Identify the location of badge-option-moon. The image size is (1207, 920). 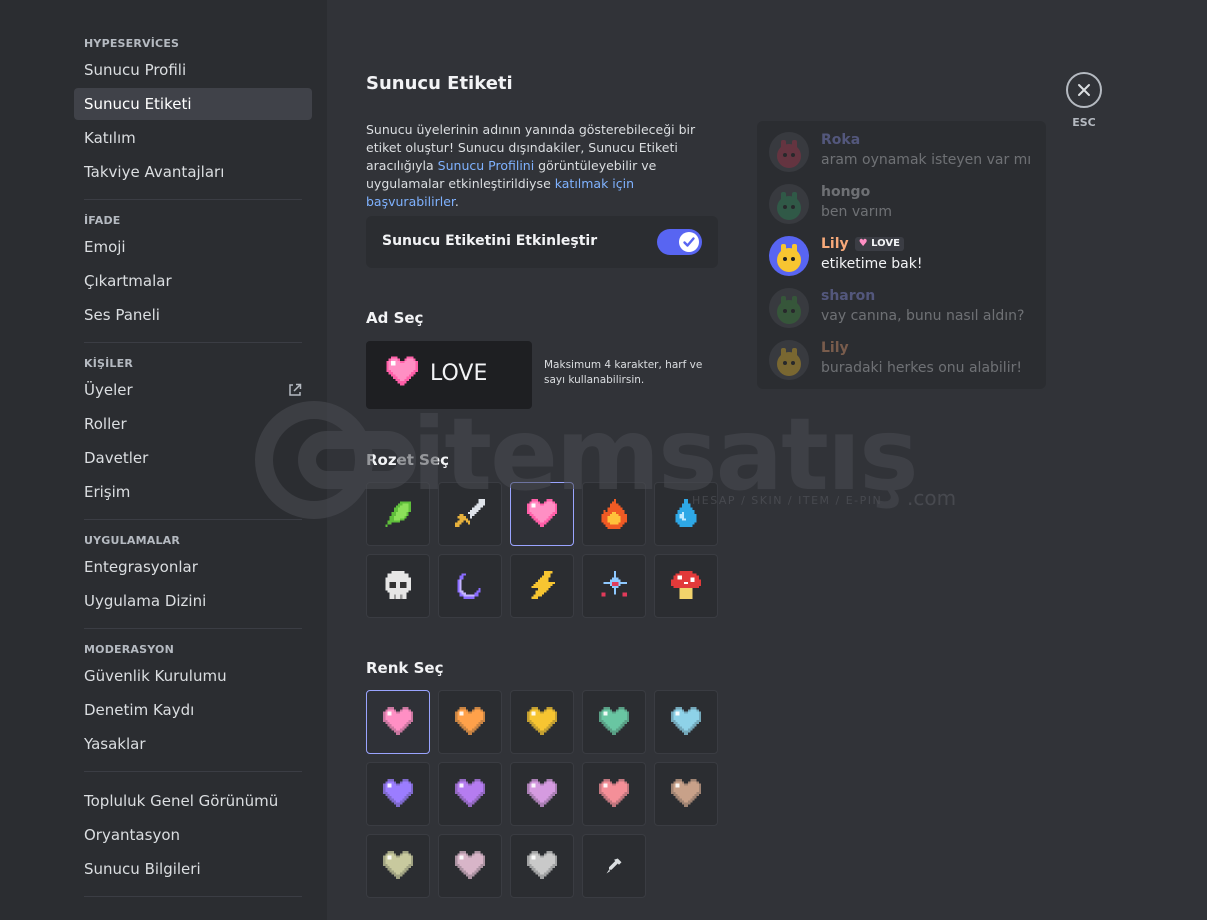
(470, 586).